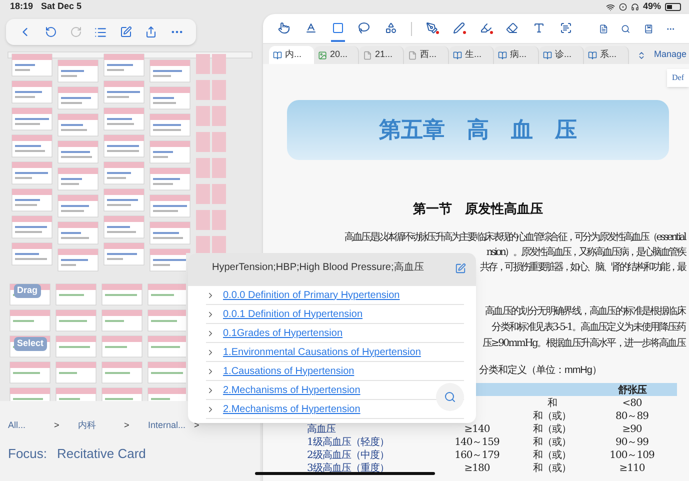 This screenshot has width=689, height=481. What do you see at coordinates (582, 268) in the screenshot?
I see `paragraph-line: 共存，可损伤重要脏器，如心、脑、肾的结构和功能，最` at bounding box center [582, 268].